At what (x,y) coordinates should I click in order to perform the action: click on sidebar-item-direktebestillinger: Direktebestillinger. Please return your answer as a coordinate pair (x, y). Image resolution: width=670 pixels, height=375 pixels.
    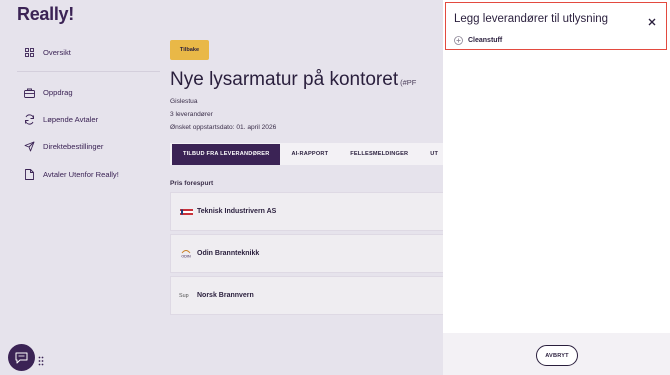
    Looking at the image, I should click on (63, 146).